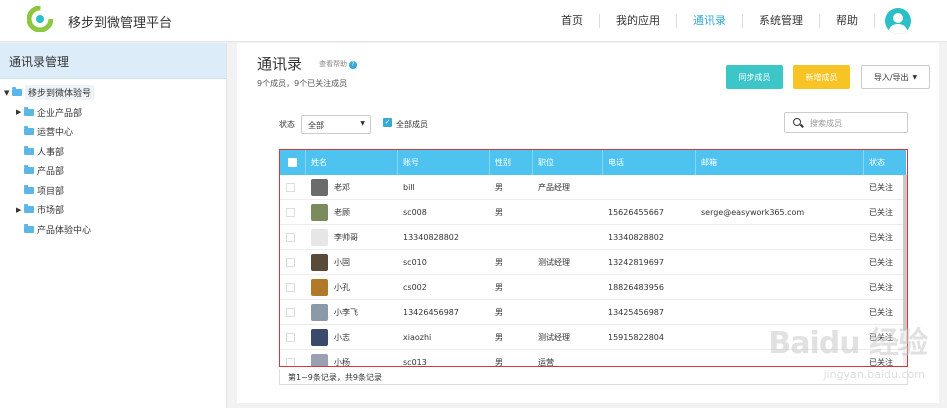 This screenshot has width=947, height=408. What do you see at coordinates (417, 337) in the screenshot?
I see `cell-account: xiaozhi` at bounding box center [417, 337].